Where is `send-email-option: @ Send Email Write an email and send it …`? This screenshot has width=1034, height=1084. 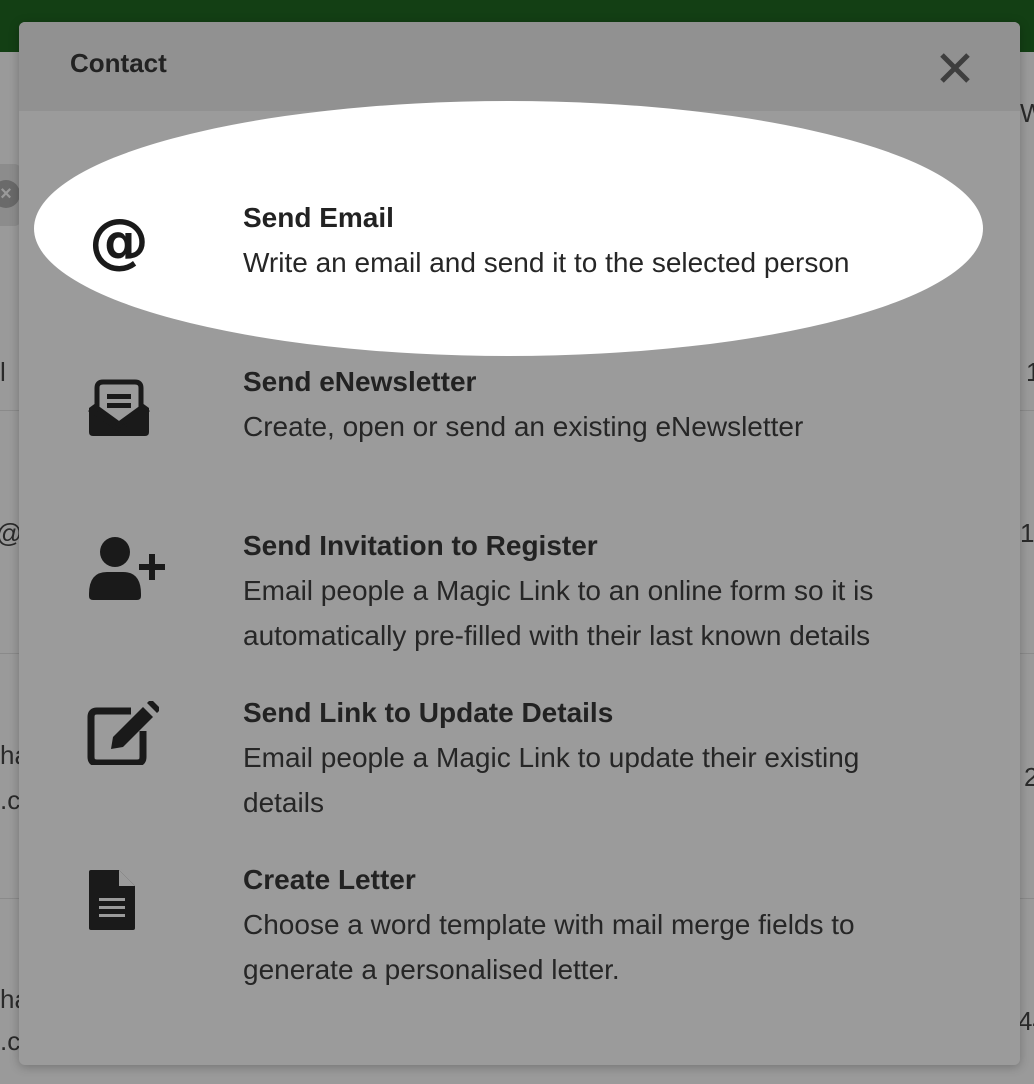
send-email-option: @ Send Email Write an email and send it … is located at coordinates (519, 257).